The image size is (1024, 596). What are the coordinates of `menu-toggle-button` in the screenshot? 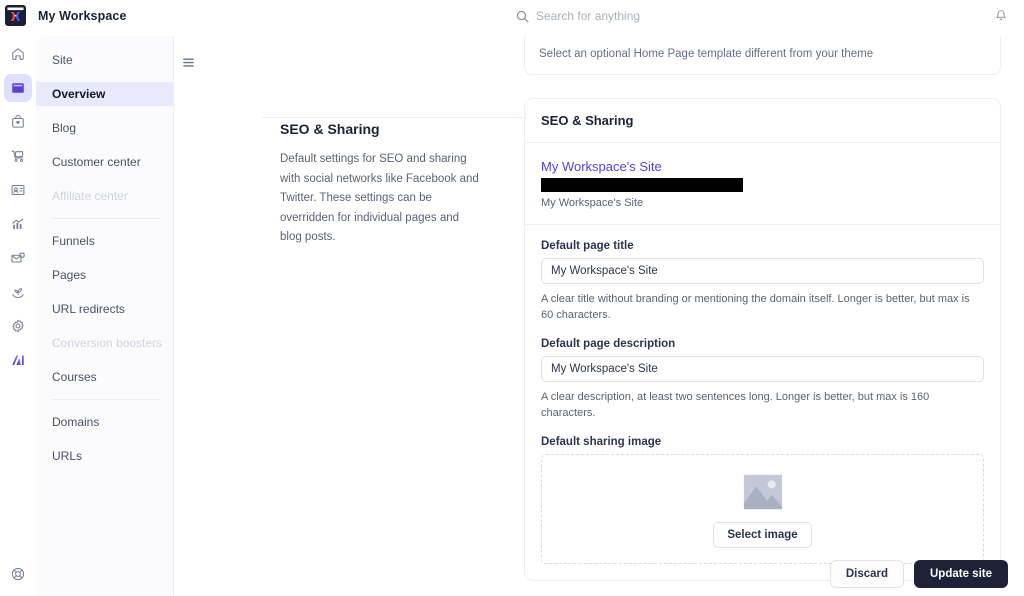 It's located at (188, 65).